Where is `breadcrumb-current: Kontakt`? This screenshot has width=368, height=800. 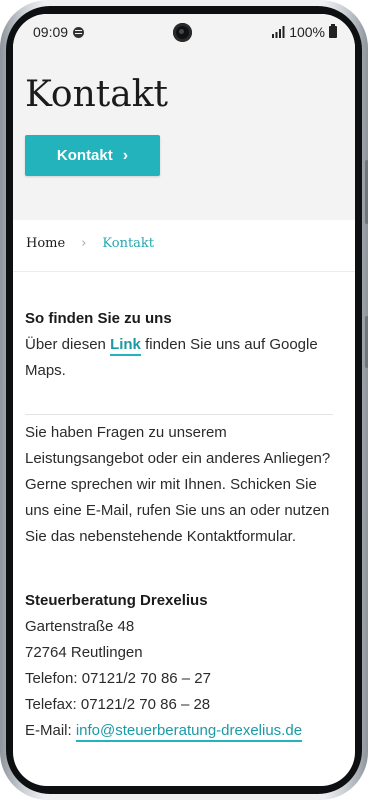
breadcrumb-current: Kontakt is located at coordinates (128, 243).